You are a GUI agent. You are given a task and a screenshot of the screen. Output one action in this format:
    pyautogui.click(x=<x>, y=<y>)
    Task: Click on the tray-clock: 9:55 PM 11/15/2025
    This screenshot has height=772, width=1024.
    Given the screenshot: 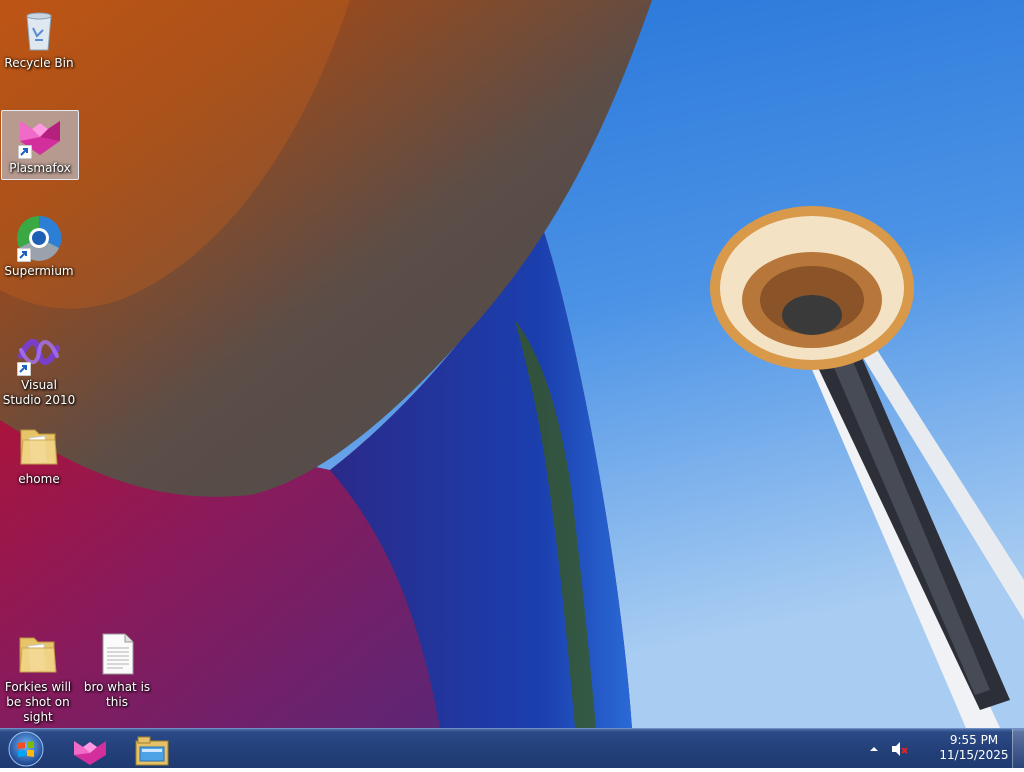 What is the action you would take?
    pyautogui.click(x=974, y=748)
    